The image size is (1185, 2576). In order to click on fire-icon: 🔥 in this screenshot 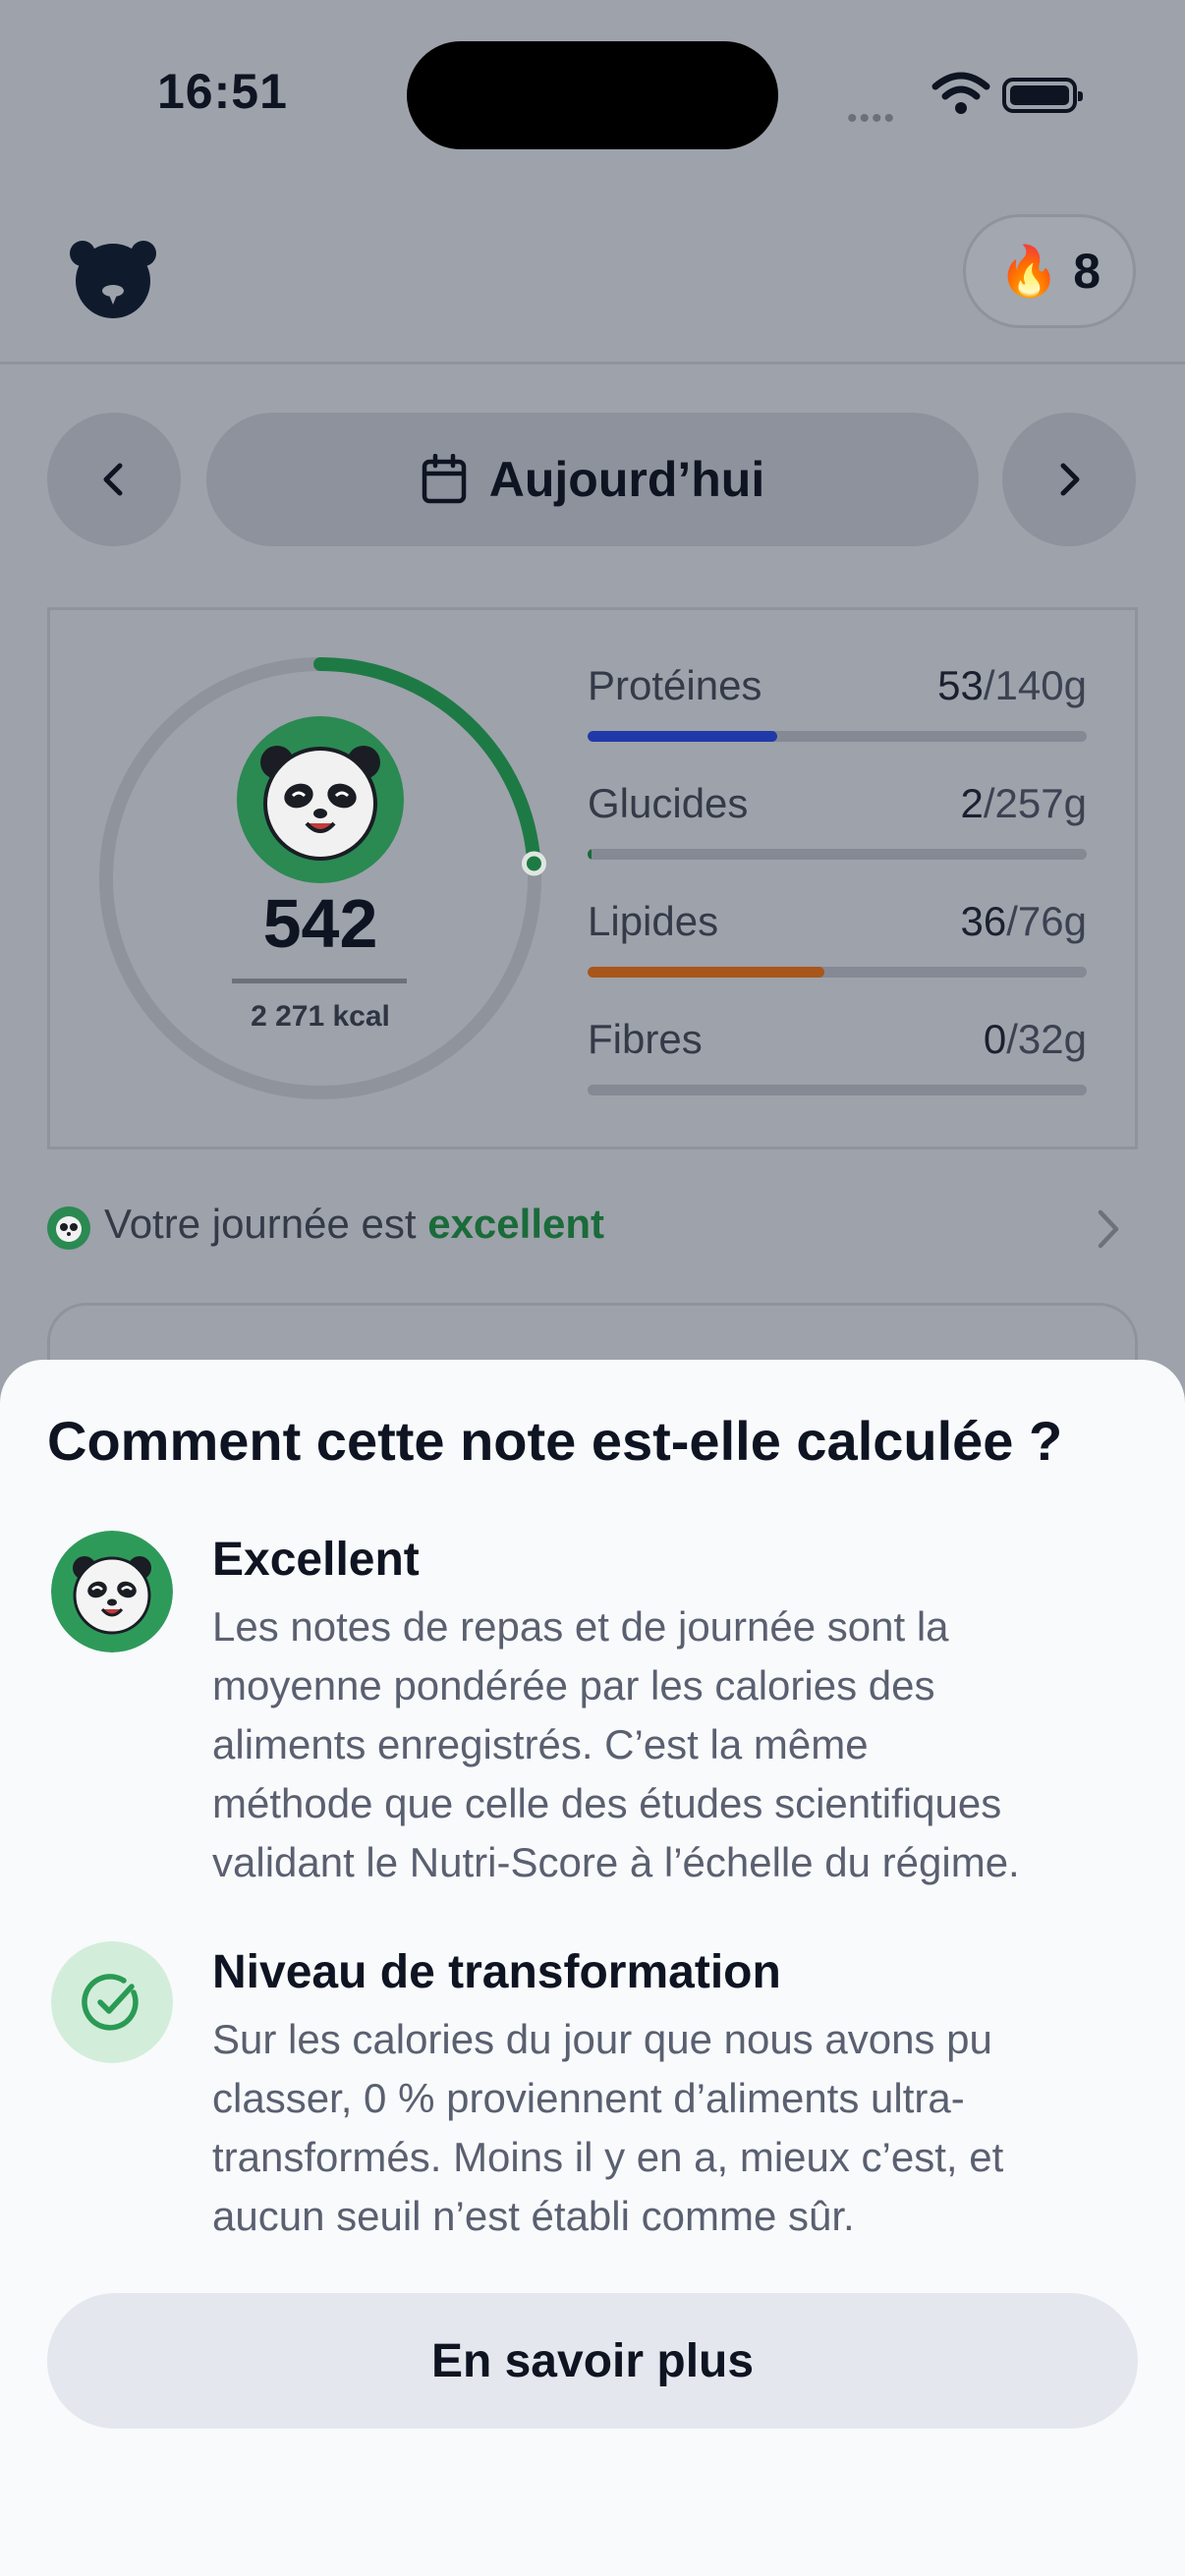, I will do `click(1029, 271)`.